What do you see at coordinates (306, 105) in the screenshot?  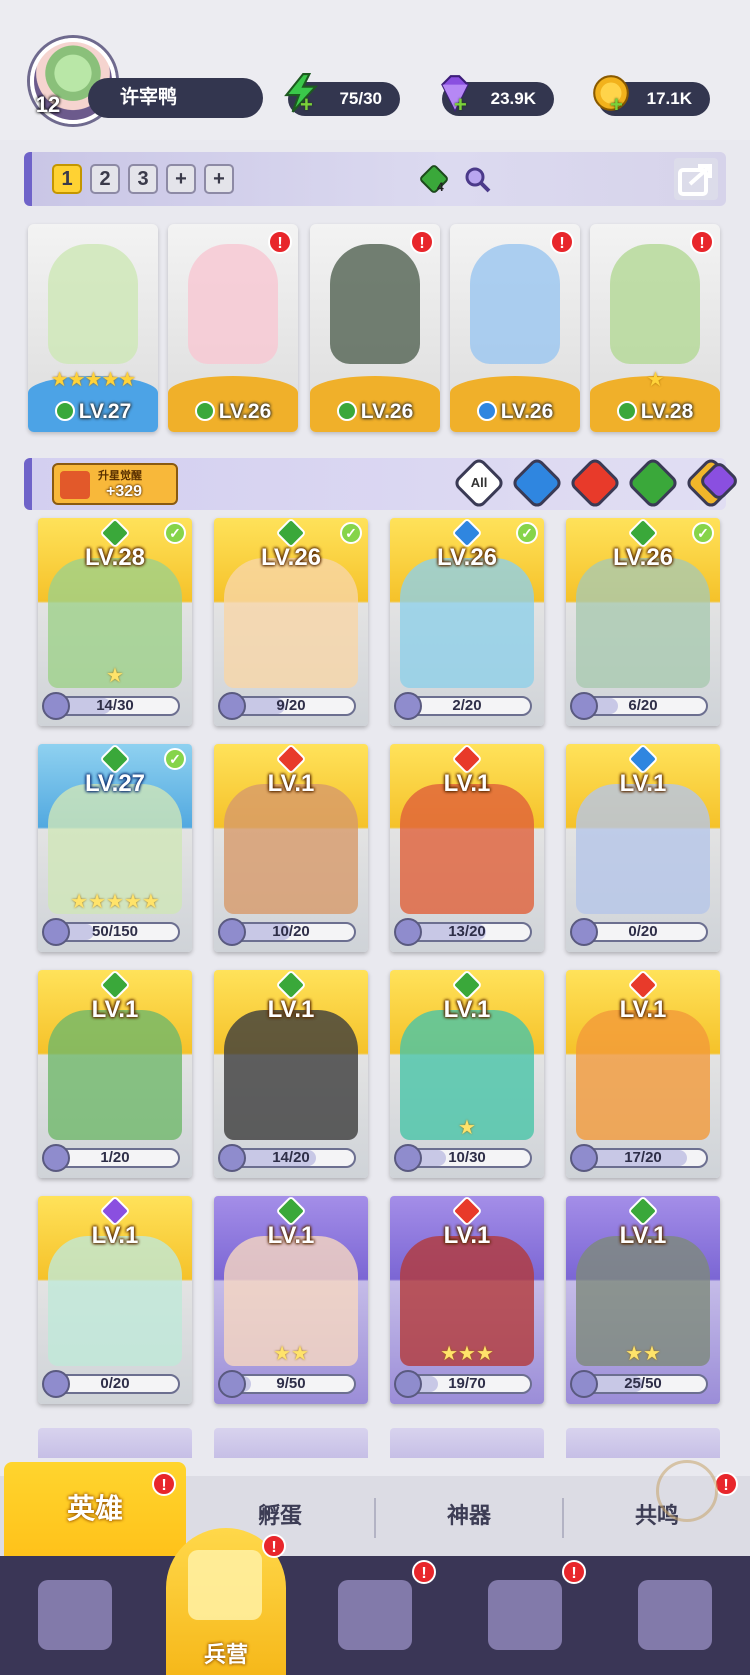 I see `add-energy-button: +` at bounding box center [306, 105].